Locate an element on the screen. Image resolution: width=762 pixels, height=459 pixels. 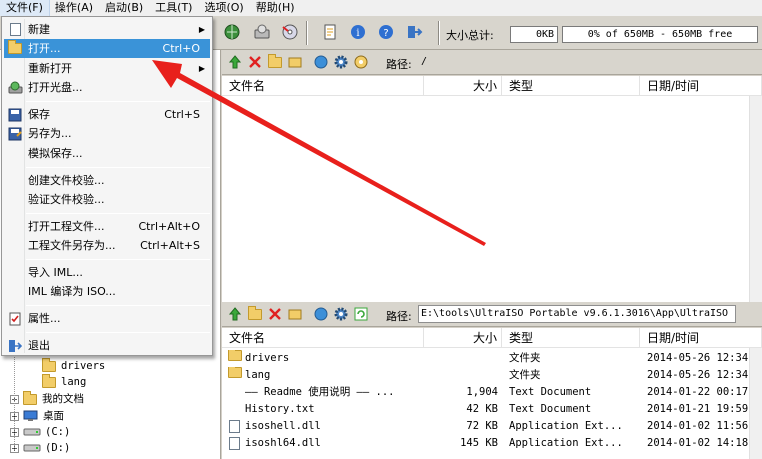
tree-item-desktop: + 桌面 is located at coordinates (37, 416).